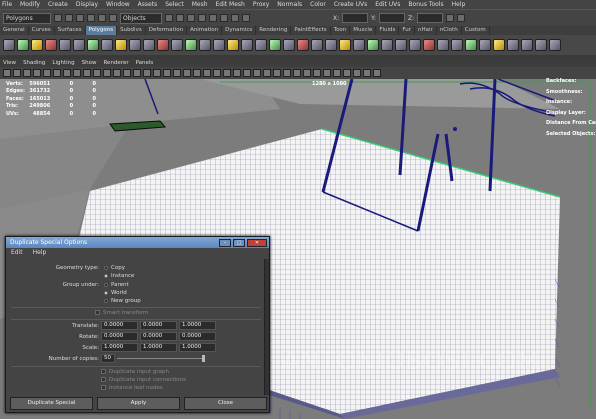 This screenshot has width=596, height=419. What do you see at coordinates (131, 30) in the screenshot?
I see `shelf-tab-subdivs: Subdivs` at bounding box center [131, 30].